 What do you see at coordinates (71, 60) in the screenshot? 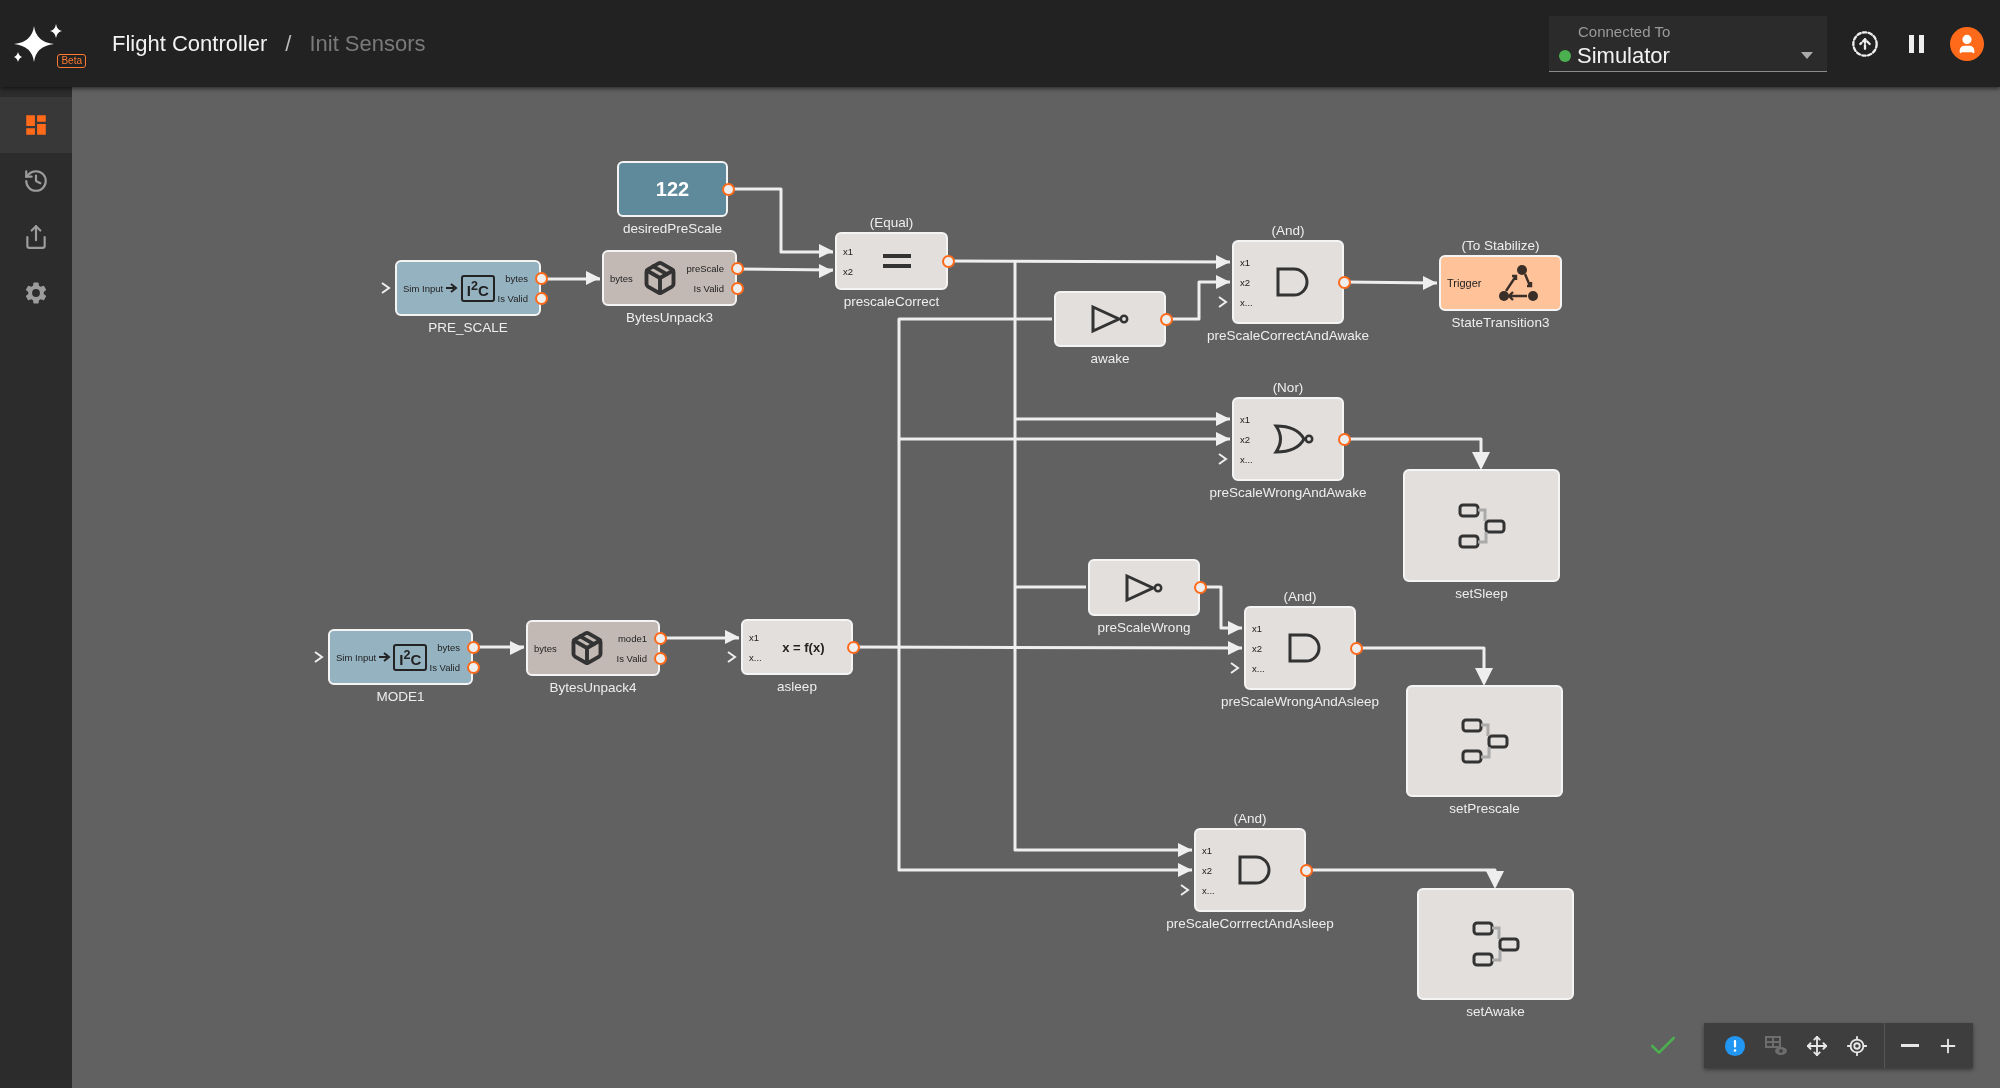
I see `beta-badge: Beta` at bounding box center [71, 60].